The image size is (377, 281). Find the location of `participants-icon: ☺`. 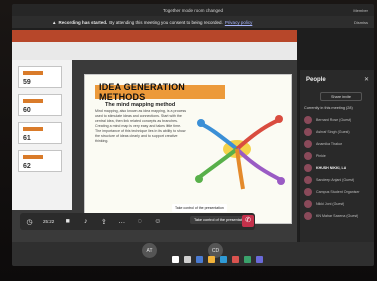

participants-icon: ☺ is located at coordinates (157, 221).